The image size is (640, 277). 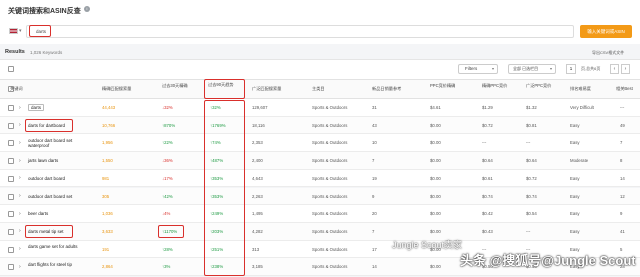 What do you see at coordinates (257, 231) in the screenshot?
I see `broad-volume-cell: 4,282` at bounding box center [257, 231].